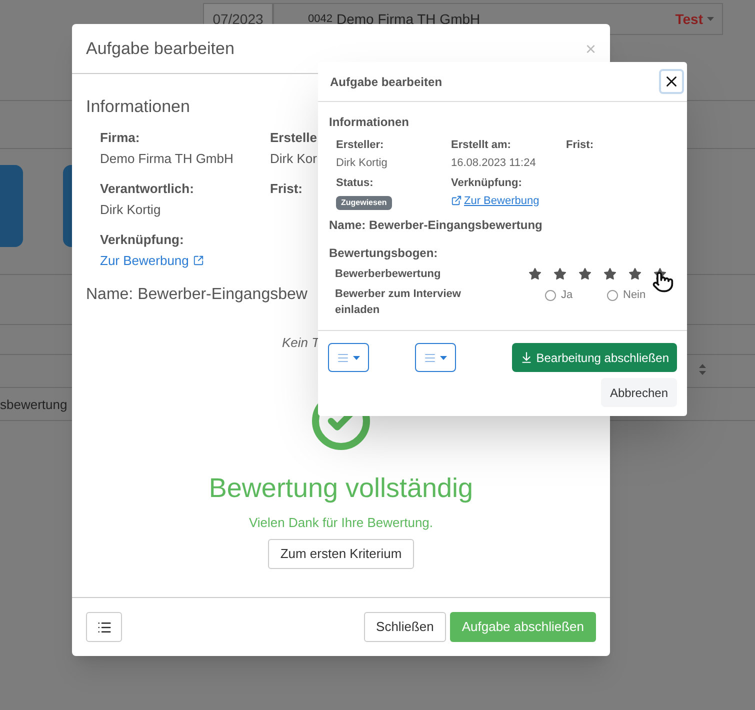 This screenshot has height=710, width=755. I want to click on list-icon, so click(104, 627).